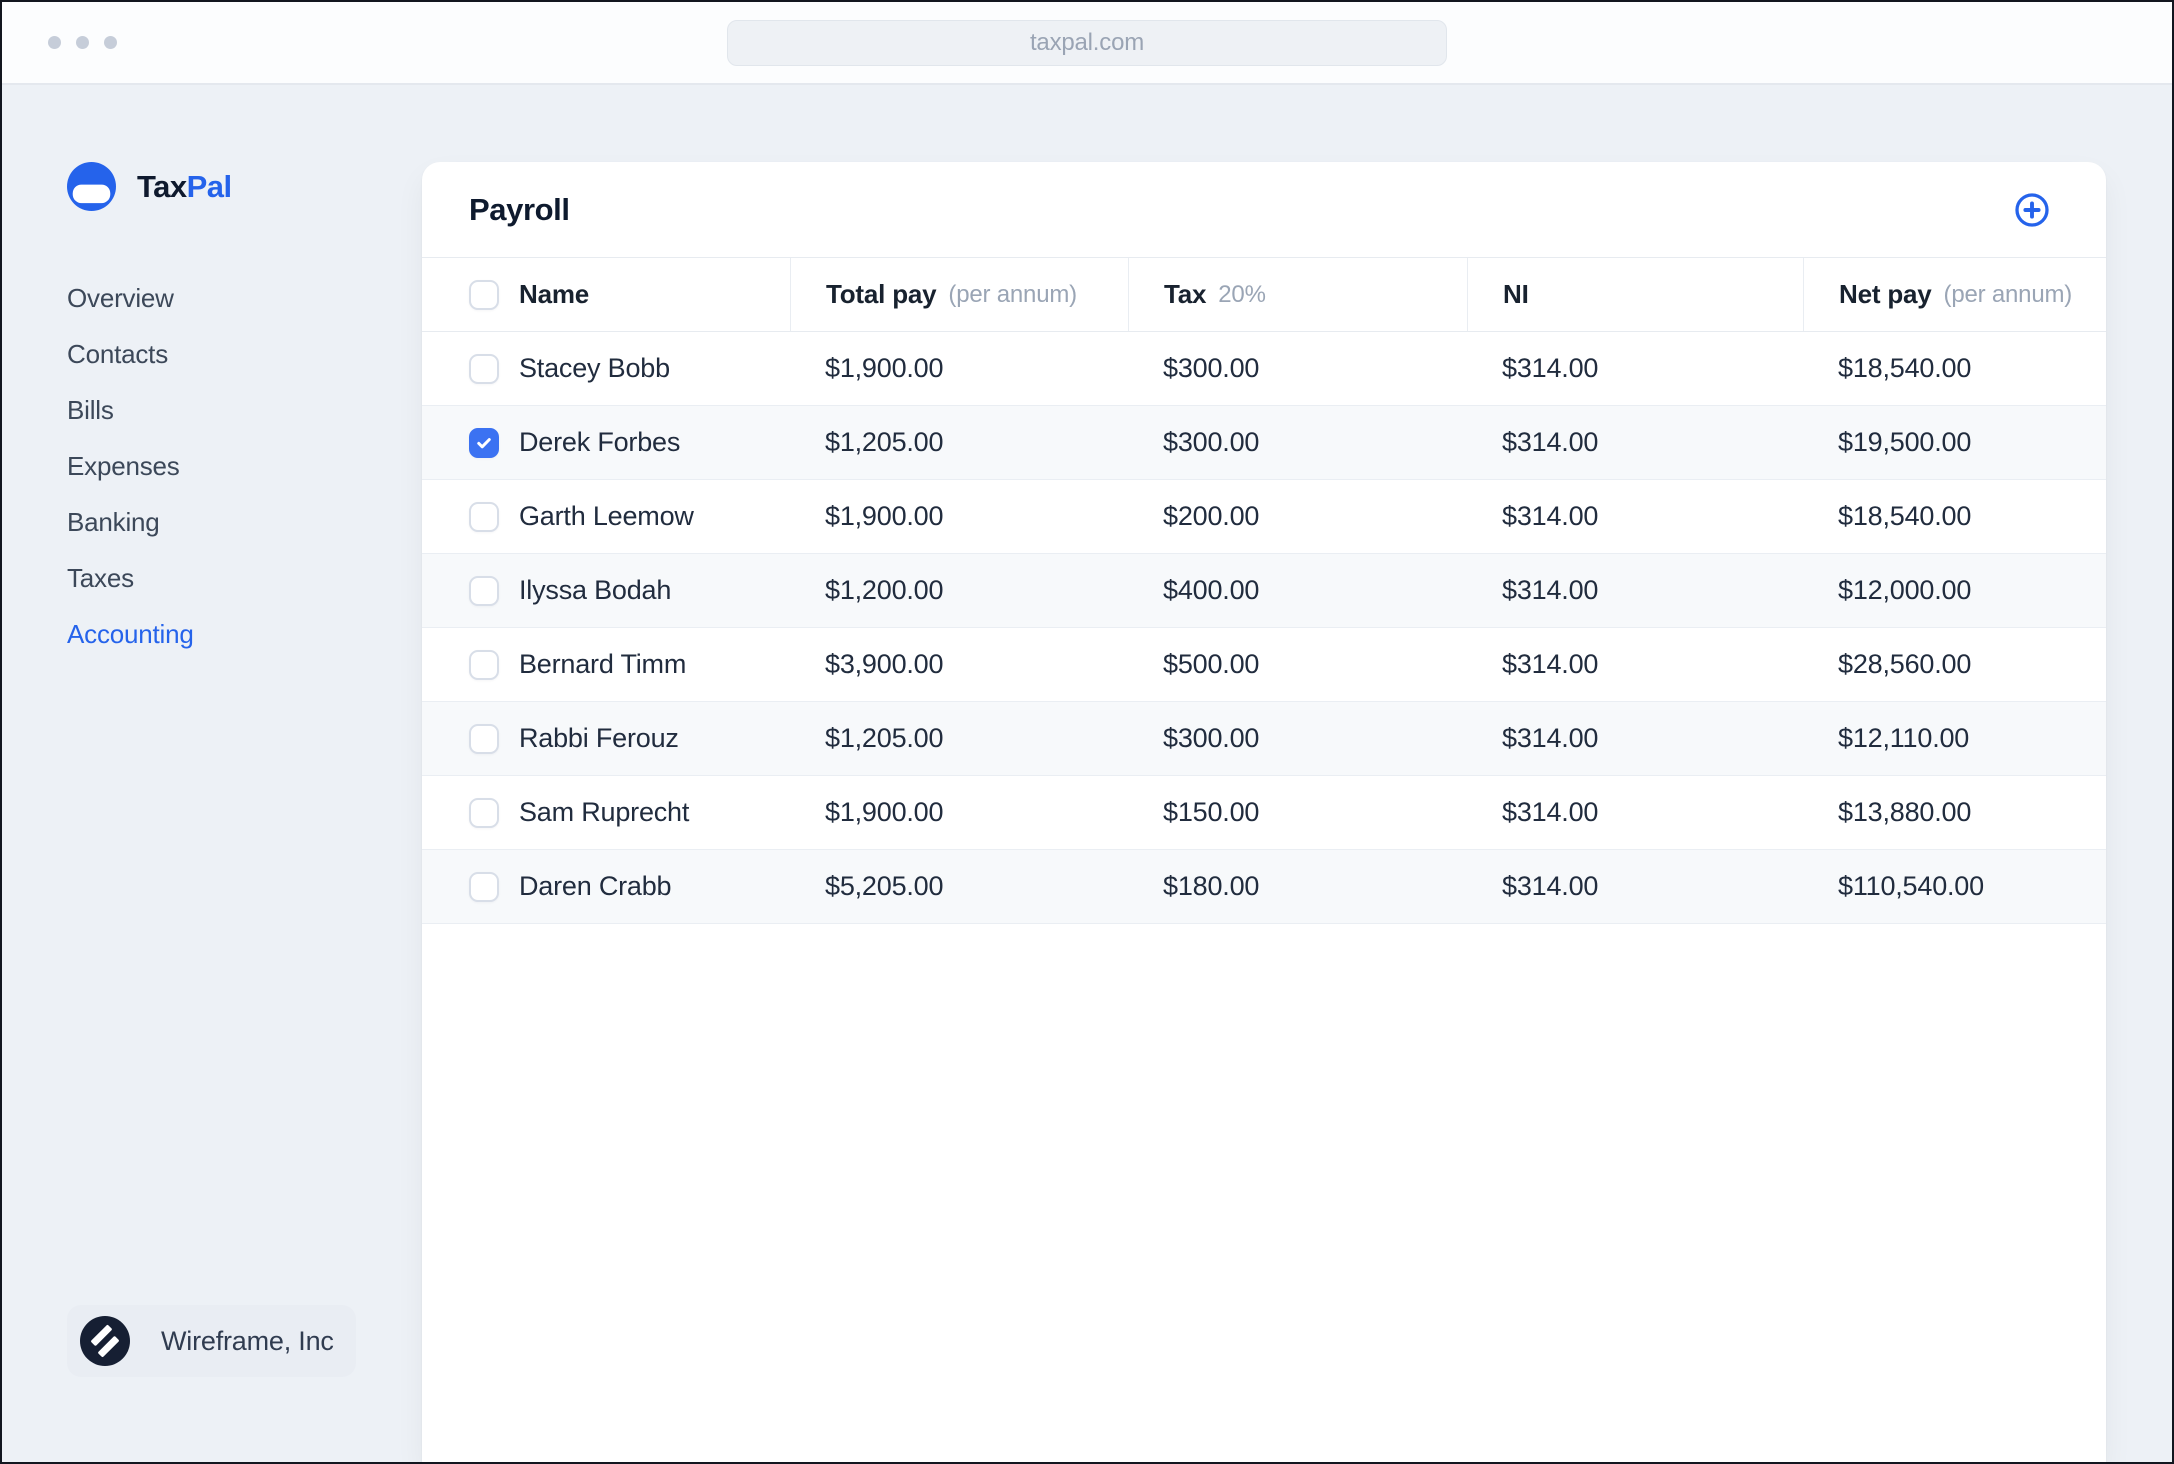 This screenshot has height=1464, width=2174. I want to click on cell-name: Rabbi Ferouz, so click(606, 738).